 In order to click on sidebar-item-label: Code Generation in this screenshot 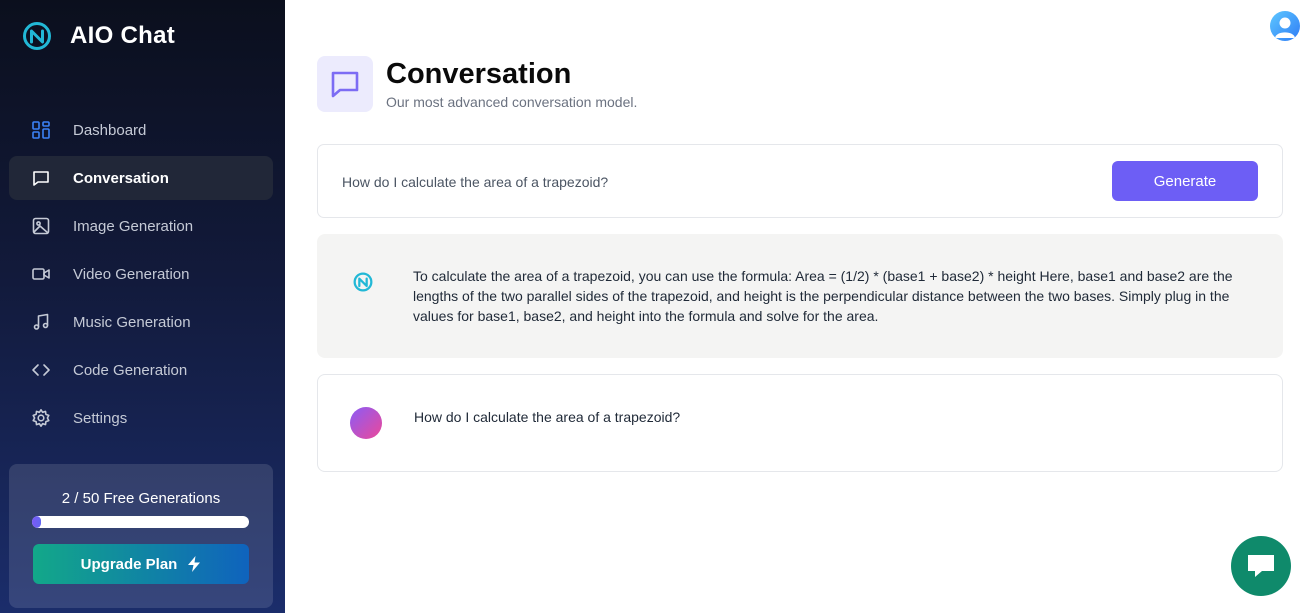, I will do `click(130, 370)`.